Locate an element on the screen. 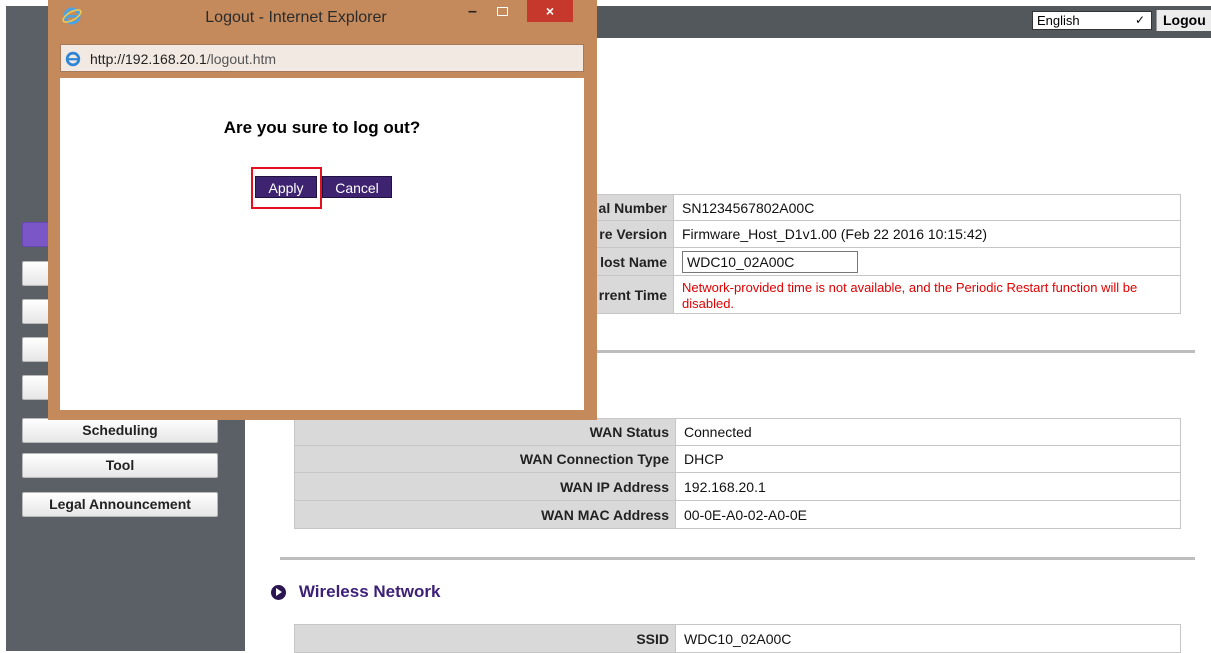  logout-button: Logou is located at coordinates (1183, 20).